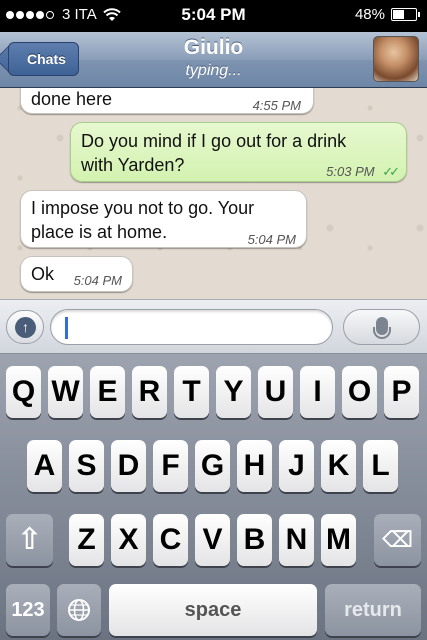  What do you see at coordinates (66, 328) in the screenshot?
I see `text-cursor` at bounding box center [66, 328].